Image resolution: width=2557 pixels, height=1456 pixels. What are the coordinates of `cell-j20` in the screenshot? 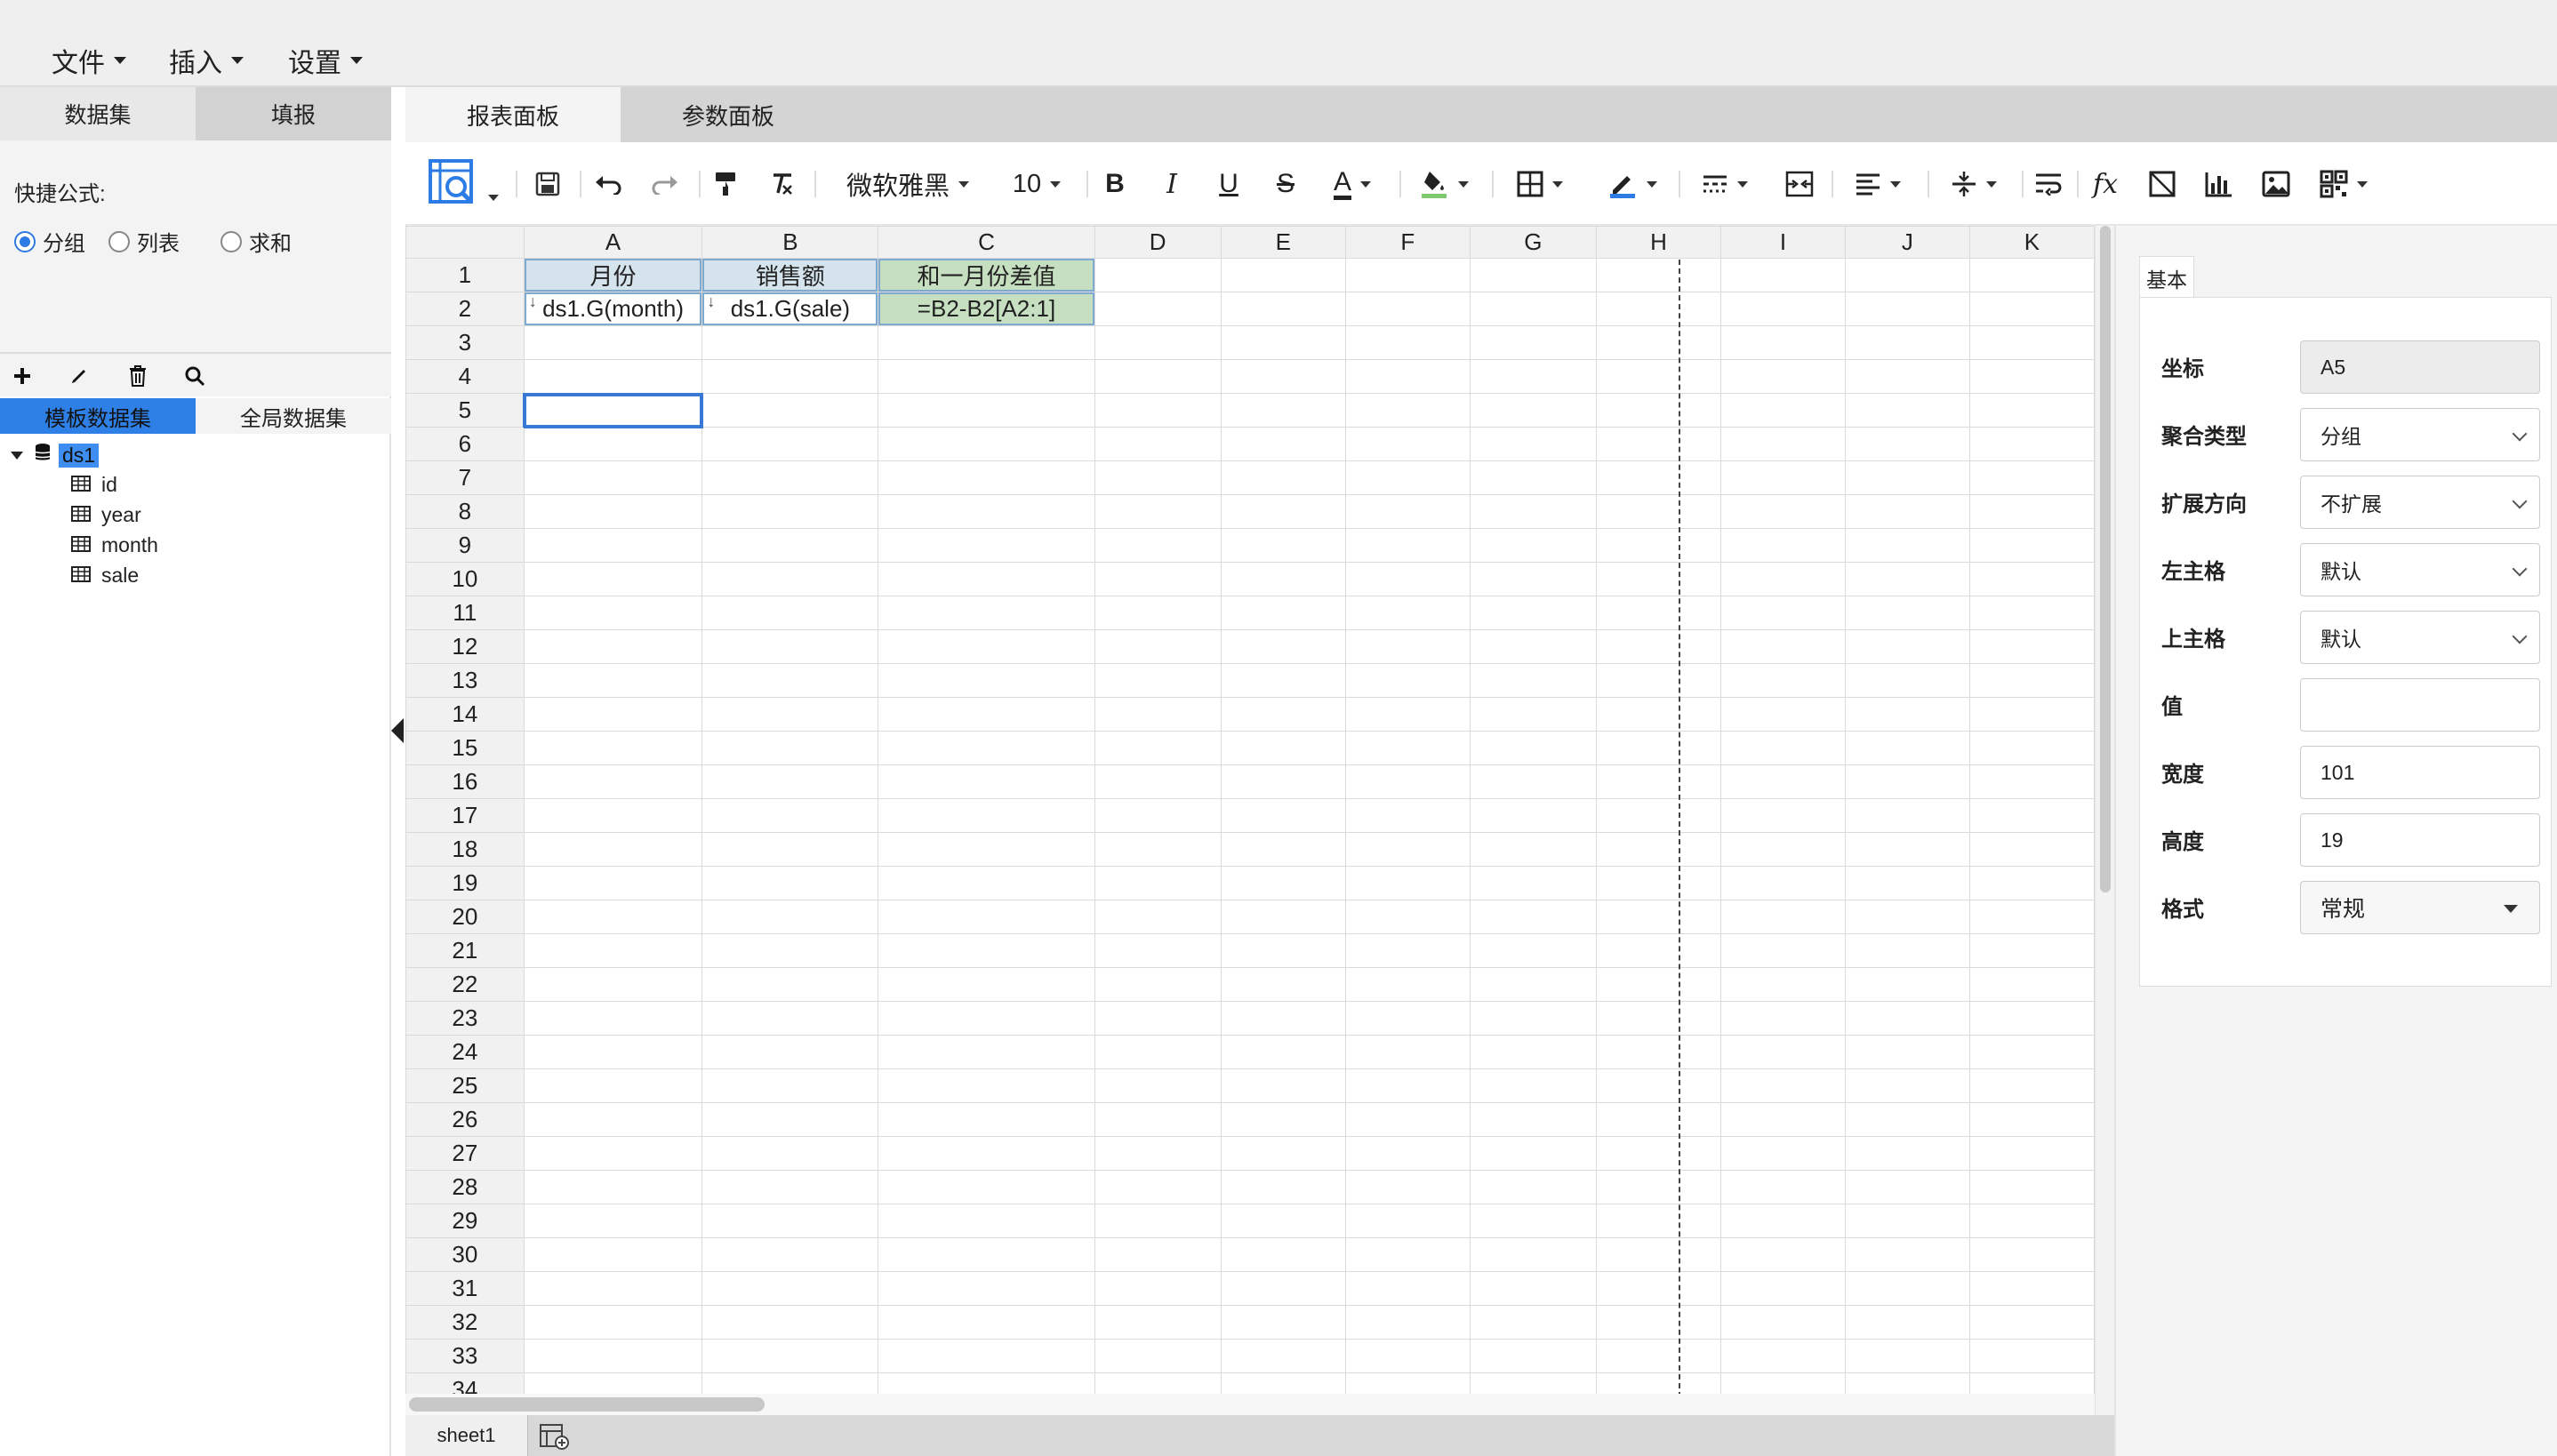 It's located at (1907, 917).